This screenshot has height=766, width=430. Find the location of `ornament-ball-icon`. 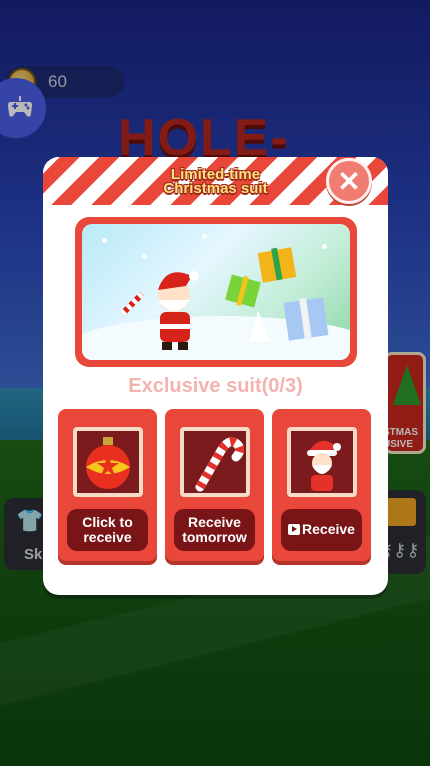

ornament-ball-icon is located at coordinates (108, 463).